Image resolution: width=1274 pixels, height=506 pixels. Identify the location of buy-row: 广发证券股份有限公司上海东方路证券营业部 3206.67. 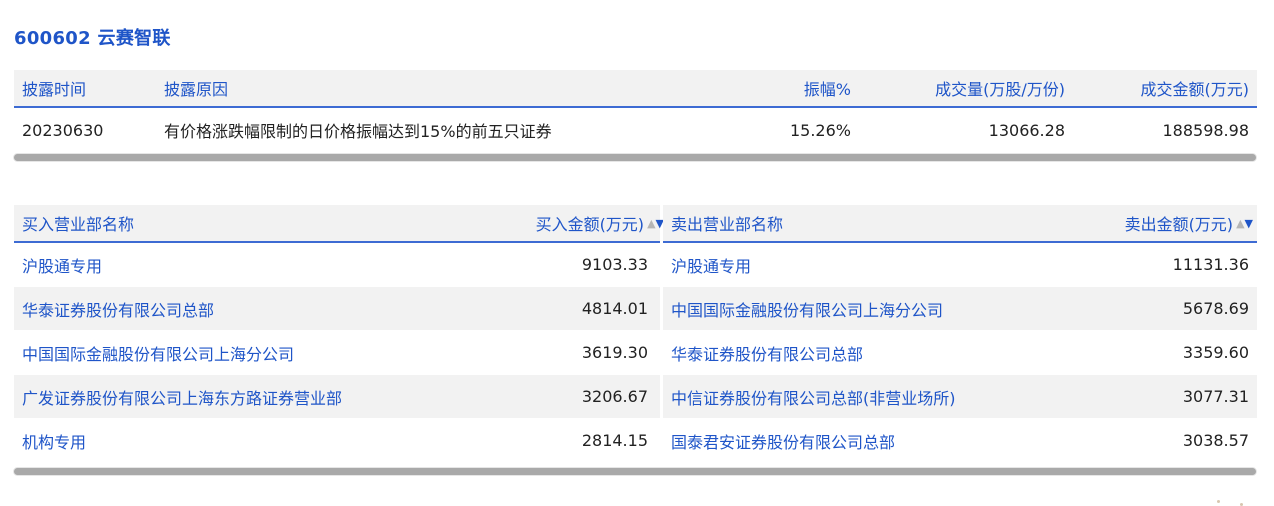
(337, 397).